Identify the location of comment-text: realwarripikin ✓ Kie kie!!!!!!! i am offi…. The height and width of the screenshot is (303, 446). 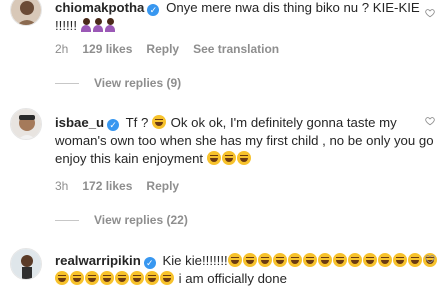
(247, 270).